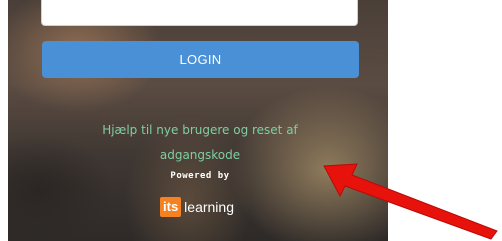 The height and width of the screenshot is (241, 502). Describe the element at coordinates (200, 176) in the screenshot. I see `powered-by-label: Powered by` at that location.